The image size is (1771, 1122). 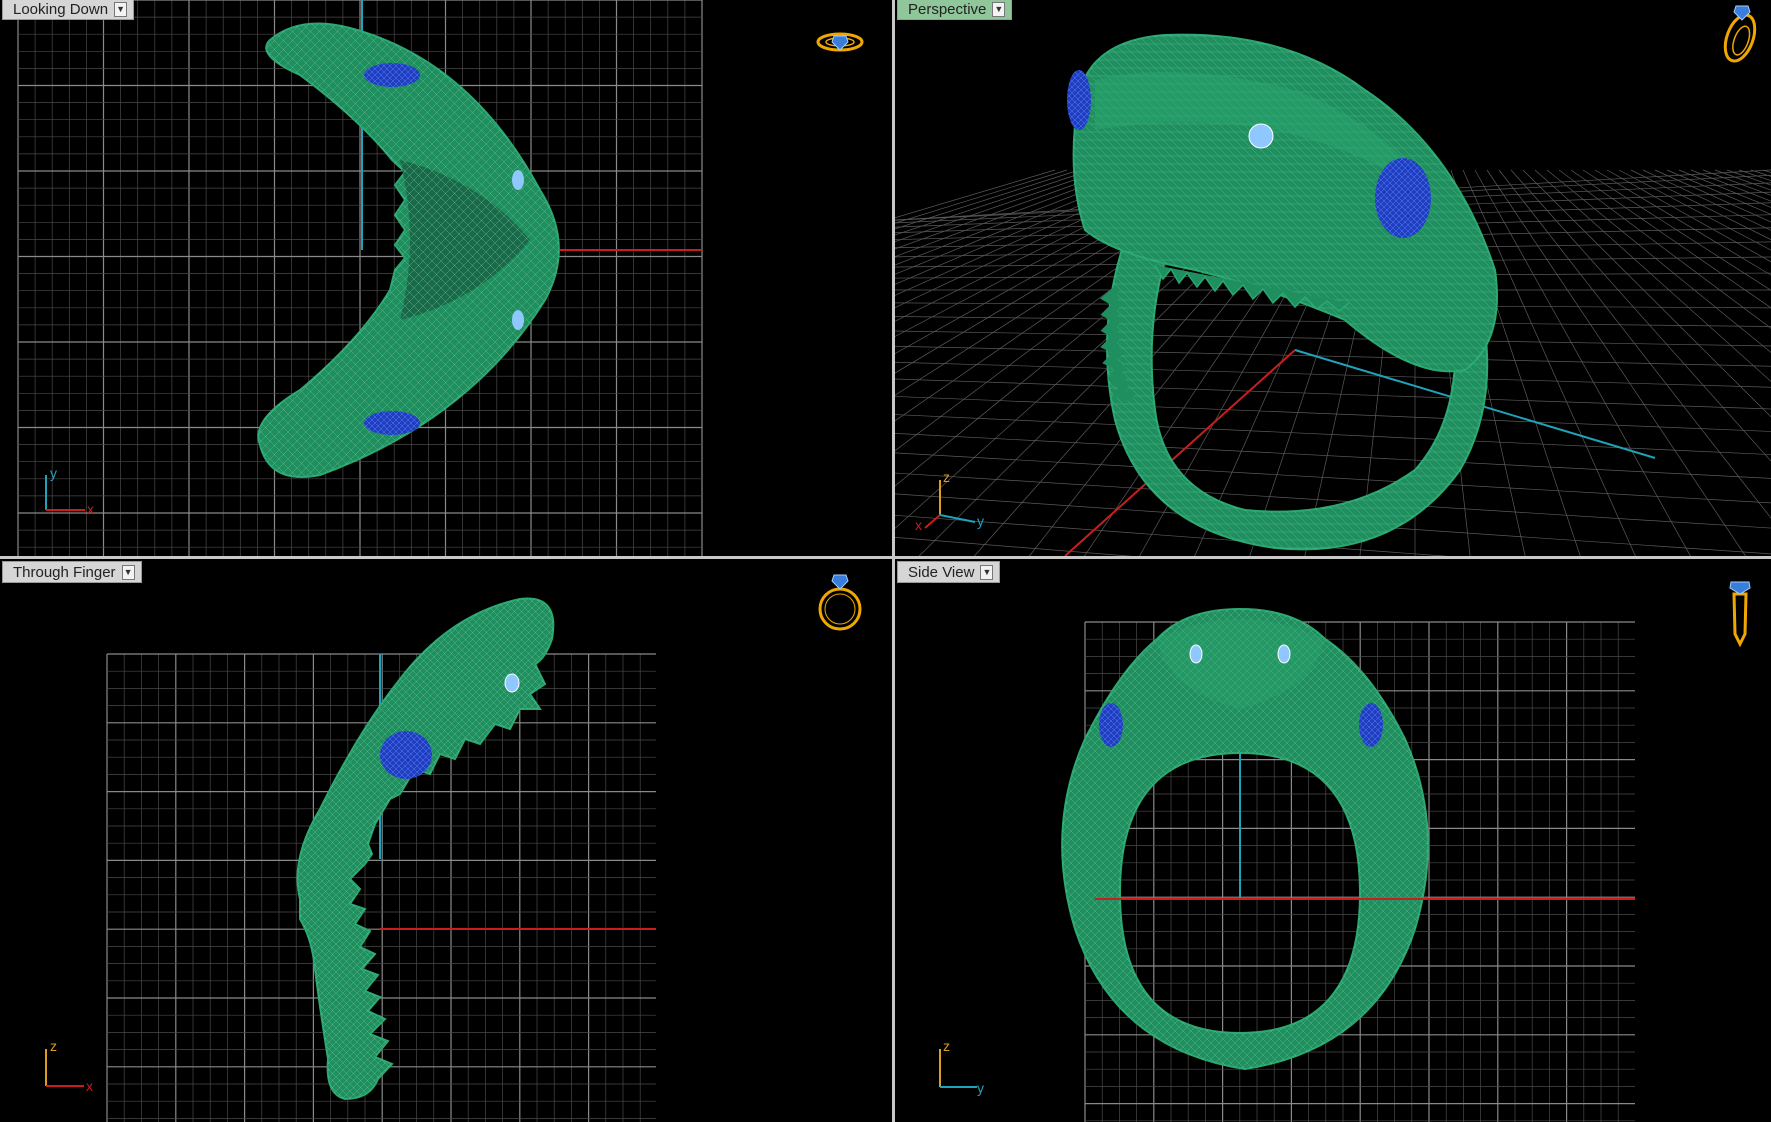 I want to click on viewport-label-side-view: Side View ▼, so click(x=949, y=572).